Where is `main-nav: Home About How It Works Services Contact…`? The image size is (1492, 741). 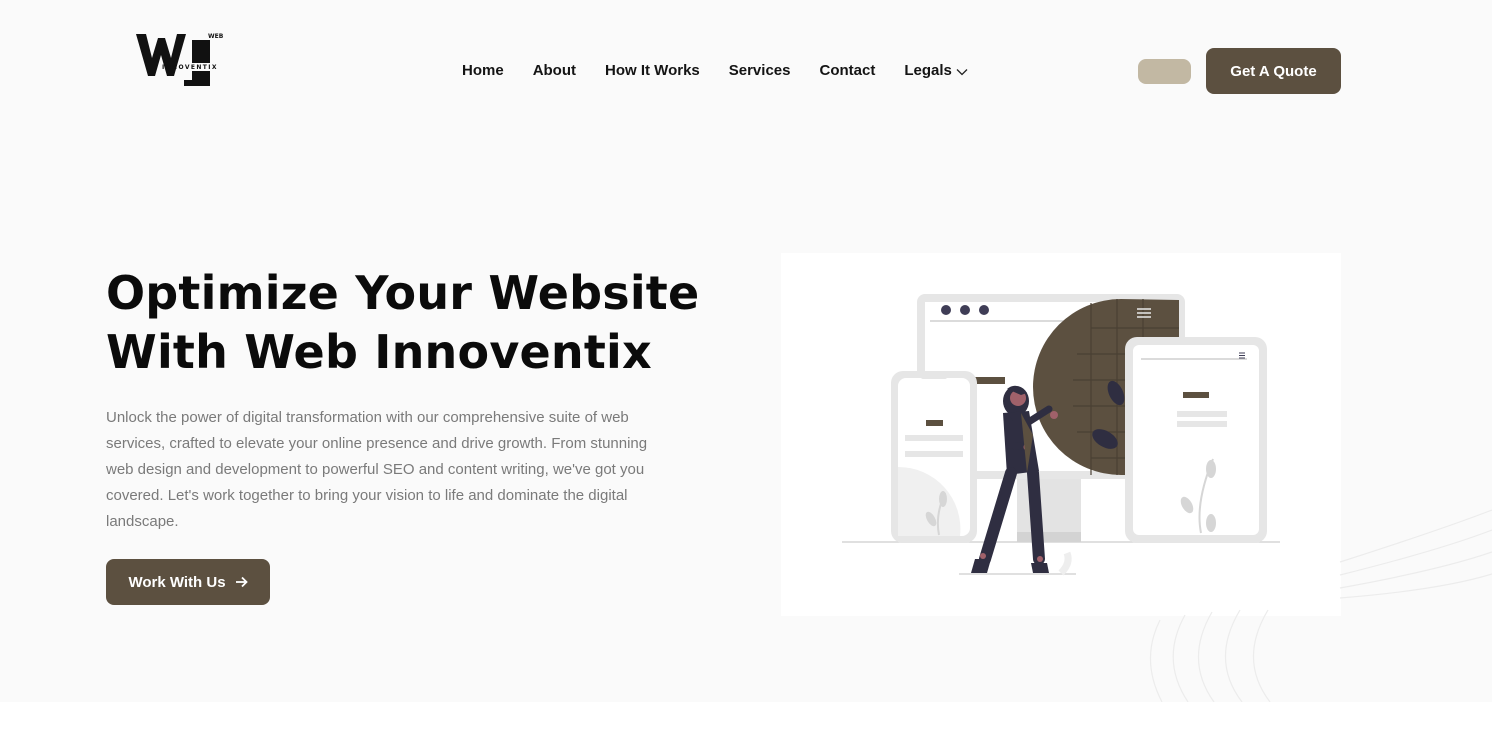
main-nav: Home About How It Works Services Contact… is located at coordinates (715, 70).